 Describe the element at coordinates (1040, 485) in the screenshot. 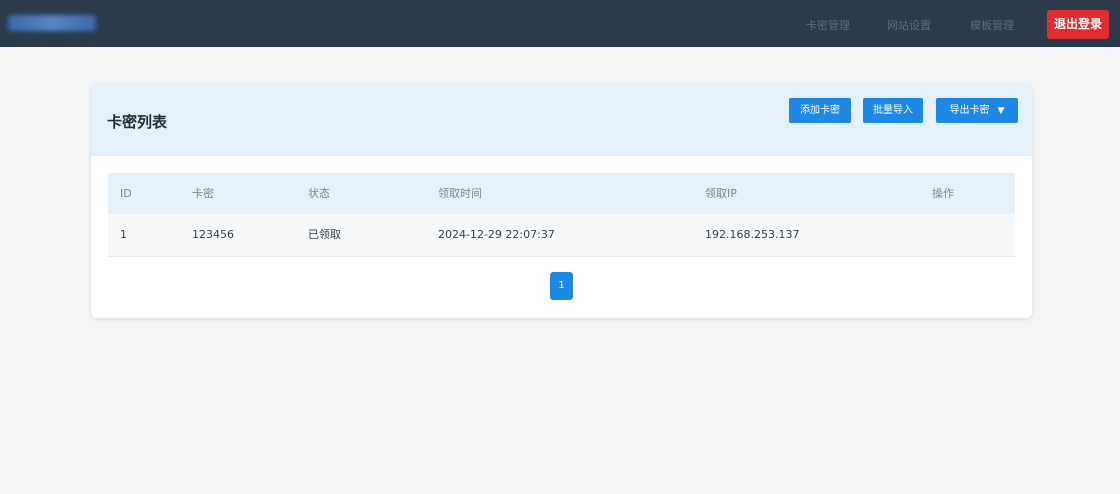

I see `watermark` at that location.